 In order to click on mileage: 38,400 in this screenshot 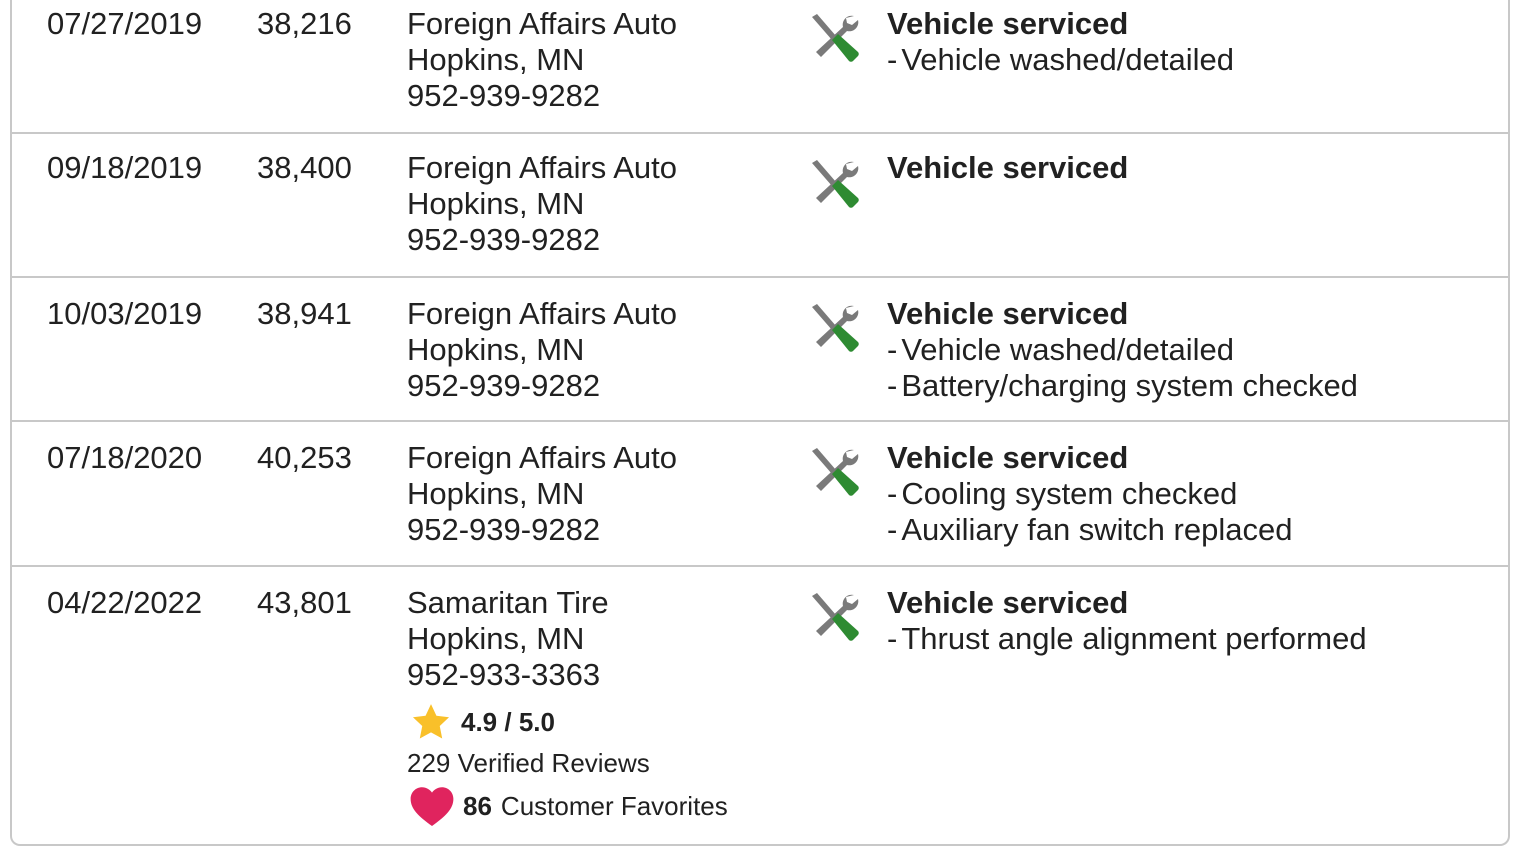, I will do `click(304, 167)`.